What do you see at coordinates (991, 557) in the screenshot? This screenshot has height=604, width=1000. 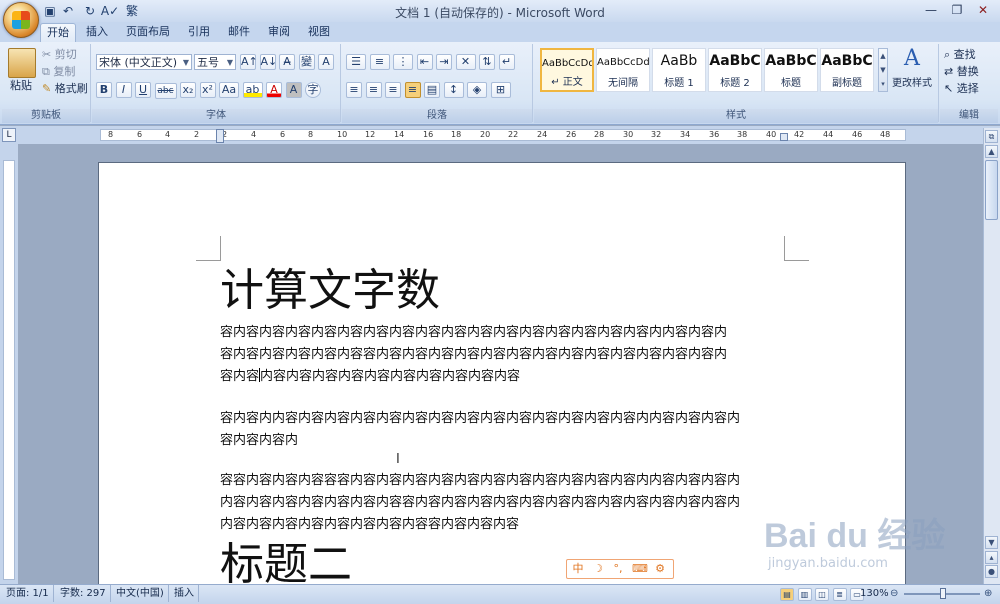 I see `prev-page-button: ▴` at bounding box center [991, 557].